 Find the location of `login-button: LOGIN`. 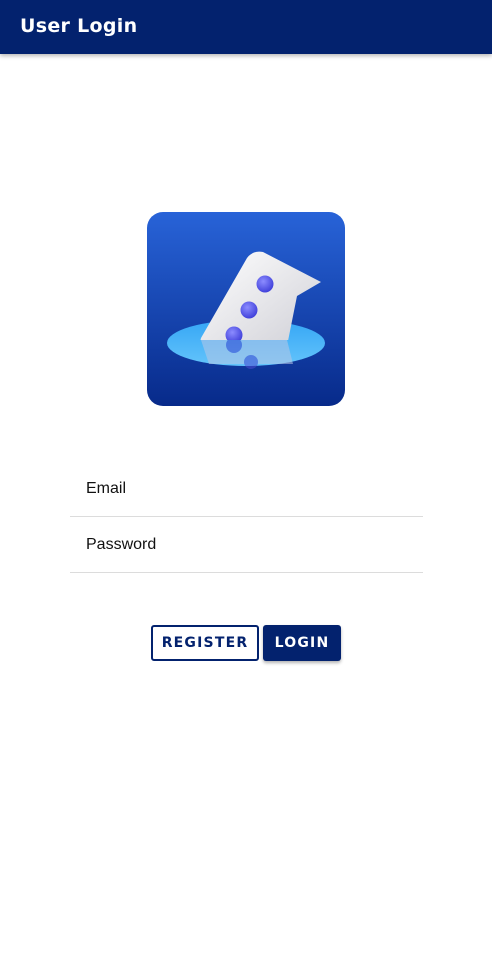

login-button: LOGIN is located at coordinates (302, 643).